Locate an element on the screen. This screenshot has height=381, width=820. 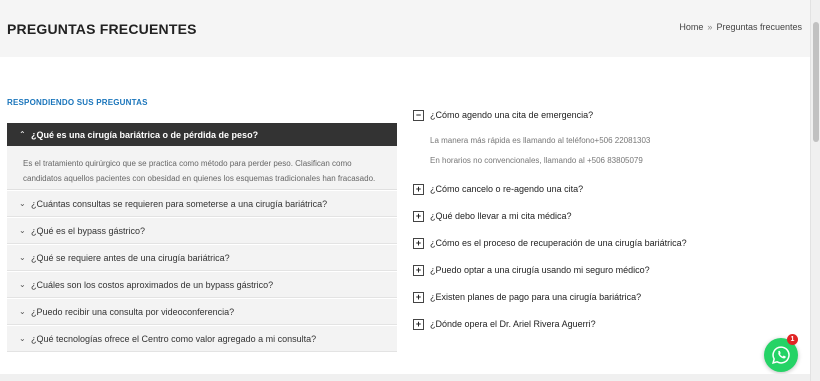
breadcrumb-current: Preguntas frecuentes is located at coordinates (759, 27).